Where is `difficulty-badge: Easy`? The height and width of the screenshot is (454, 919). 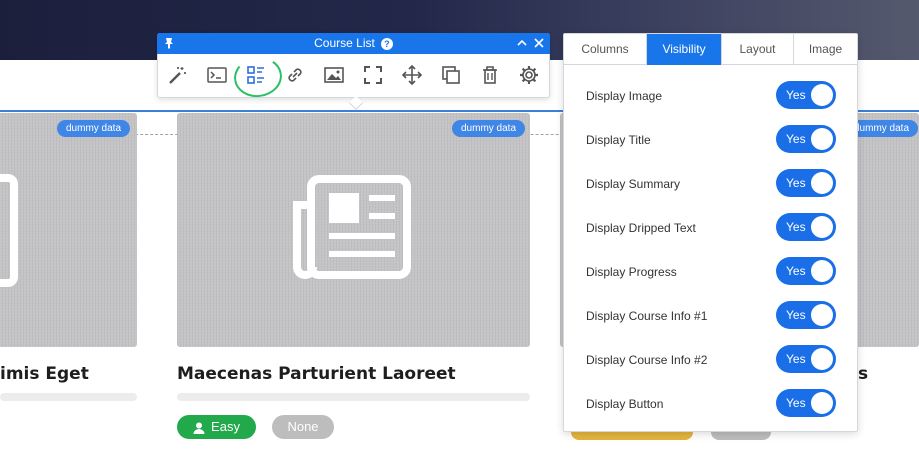
difficulty-badge: Easy is located at coordinates (216, 427).